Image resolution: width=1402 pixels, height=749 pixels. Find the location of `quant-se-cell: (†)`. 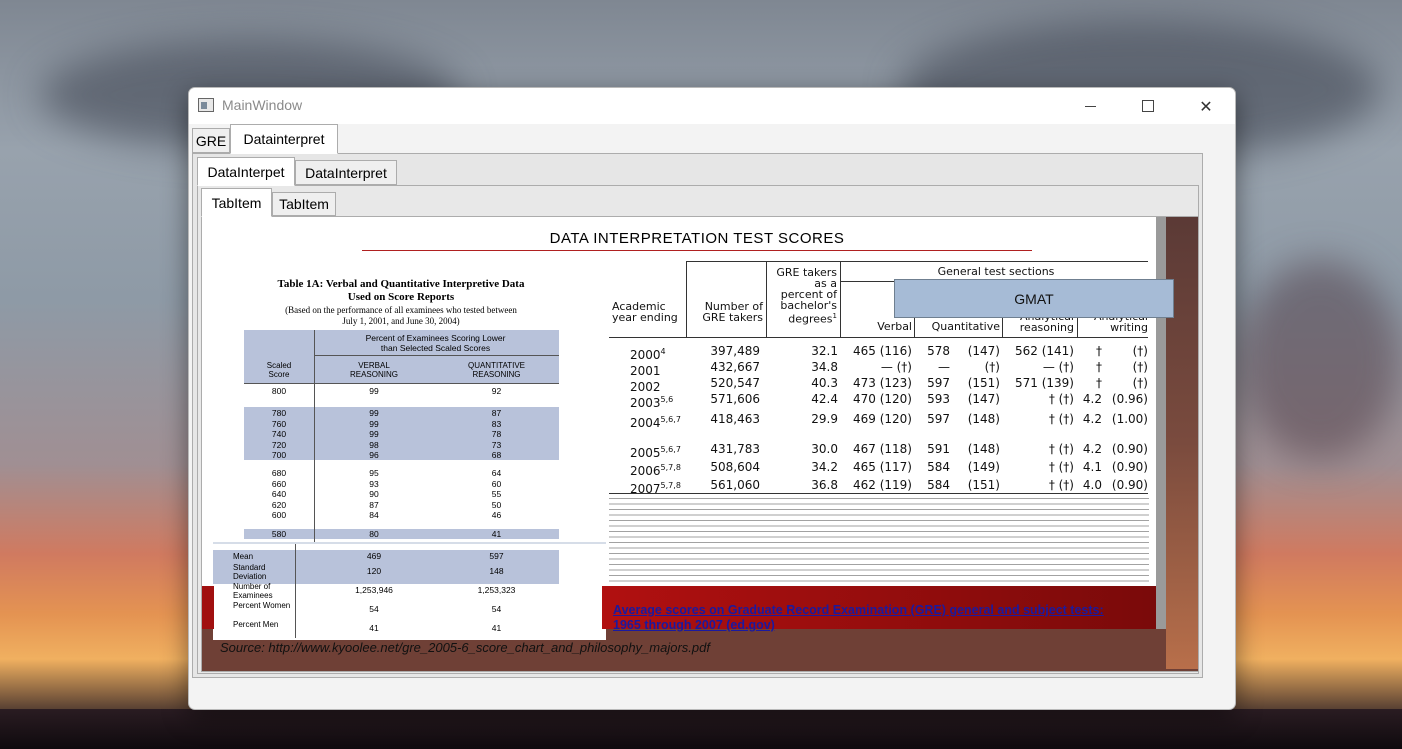

quant-se-cell: (†) is located at coordinates (992, 367).